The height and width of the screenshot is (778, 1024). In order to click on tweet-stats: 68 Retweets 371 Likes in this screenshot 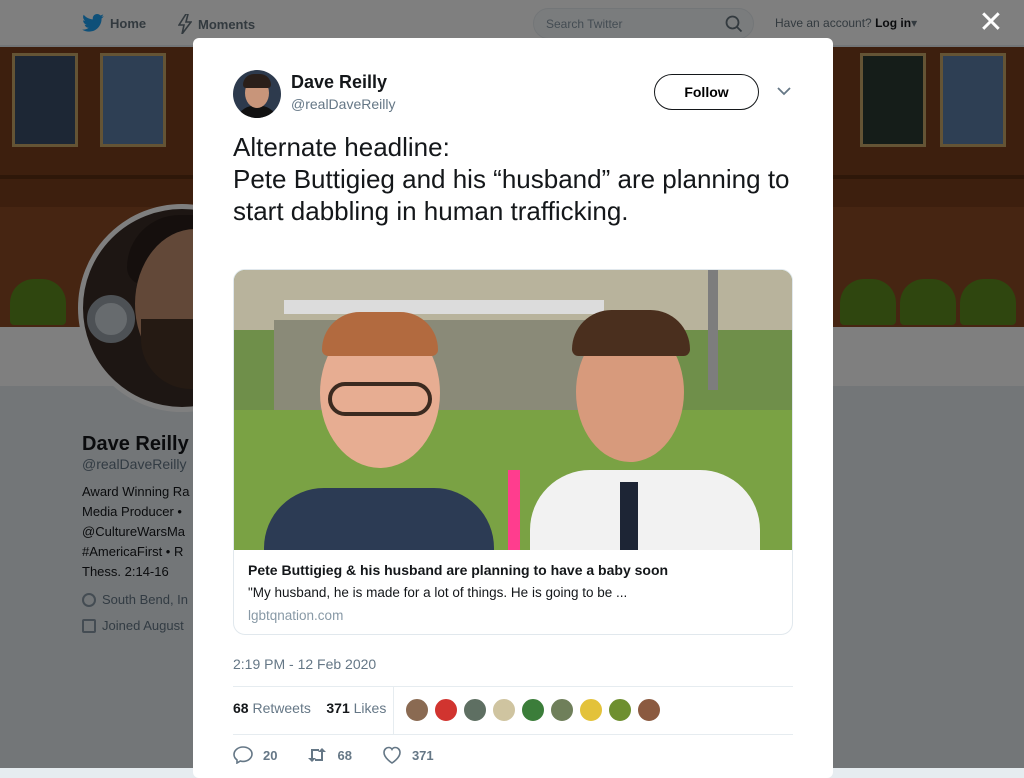, I will do `click(309, 708)`.